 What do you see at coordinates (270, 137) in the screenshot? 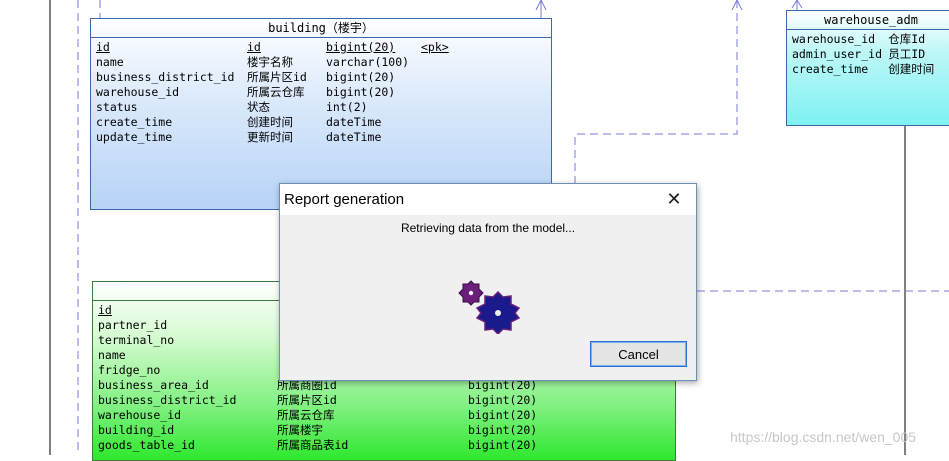
I see `column-name: 更新时间` at bounding box center [270, 137].